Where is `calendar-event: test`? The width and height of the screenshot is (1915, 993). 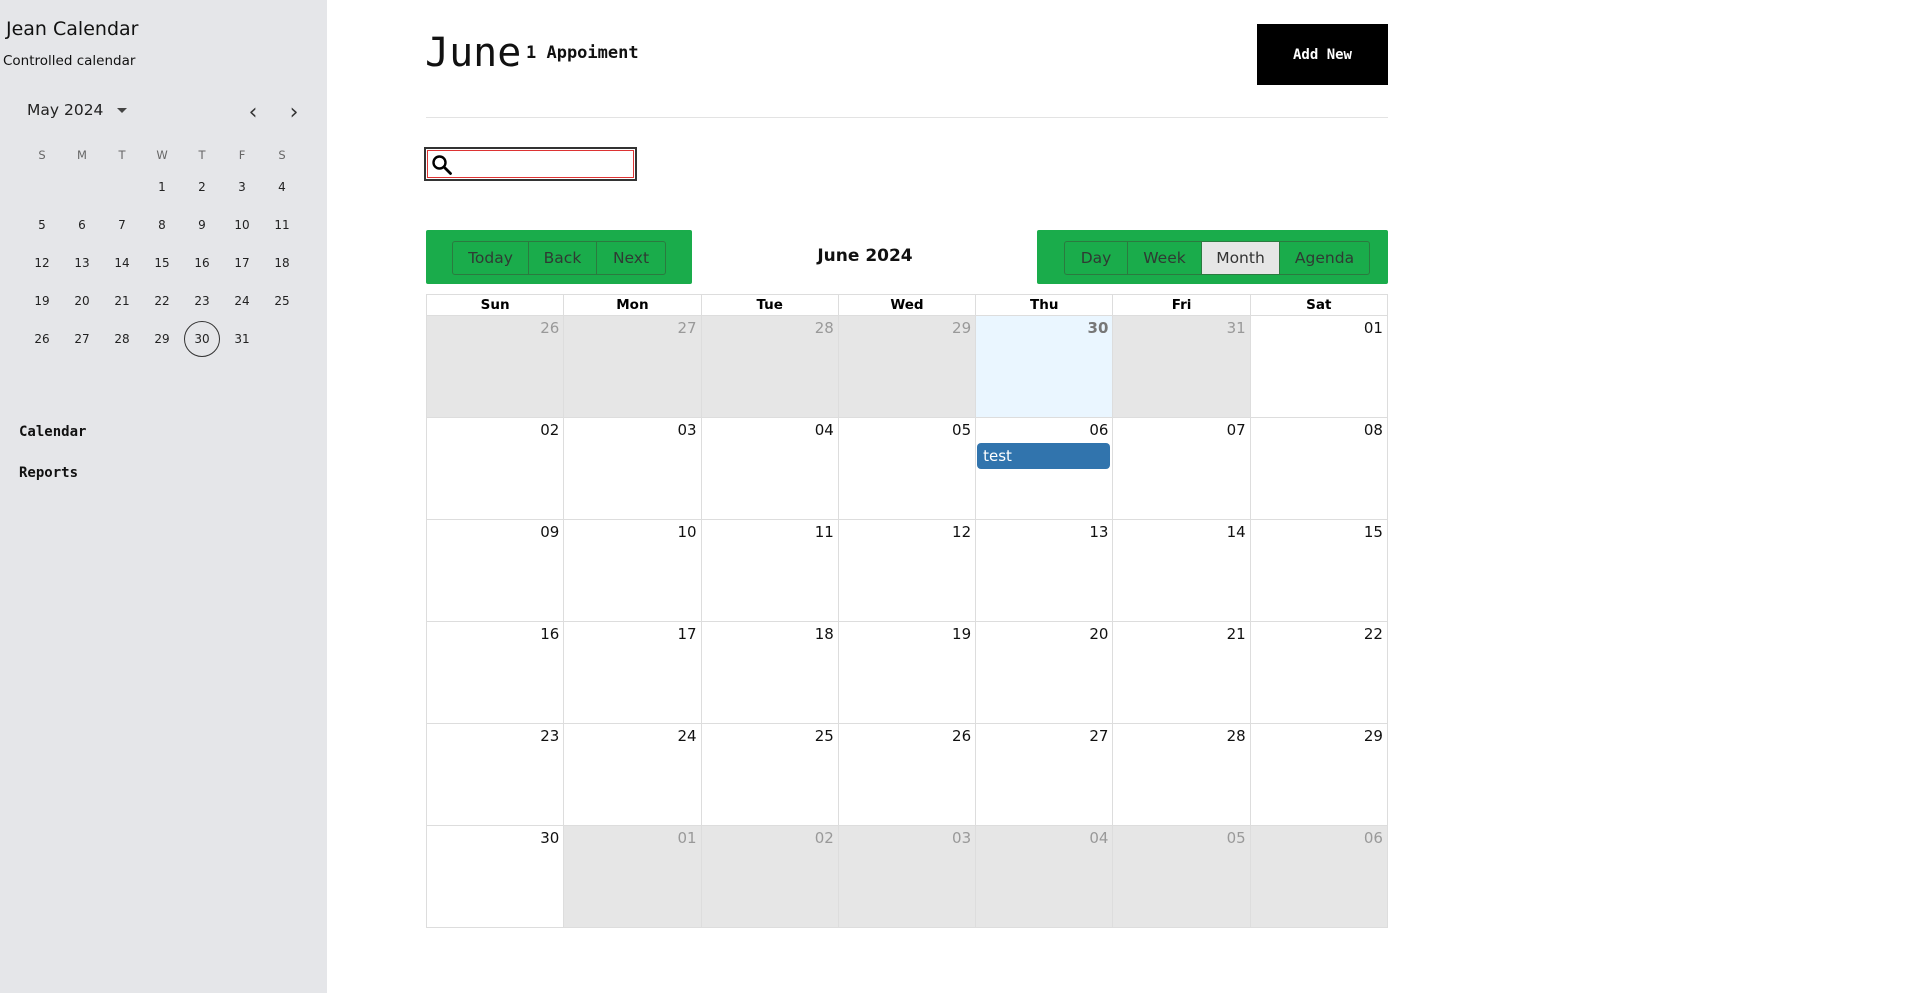 calendar-event: test is located at coordinates (1044, 456).